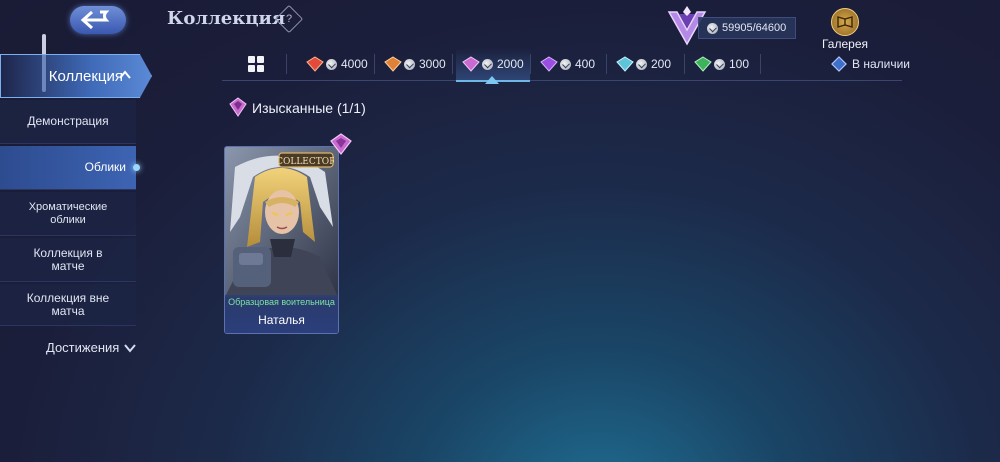 The height and width of the screenshot is (462, 1000). I want to click on sidebar-item-skins: Облики, so click(68, 168).